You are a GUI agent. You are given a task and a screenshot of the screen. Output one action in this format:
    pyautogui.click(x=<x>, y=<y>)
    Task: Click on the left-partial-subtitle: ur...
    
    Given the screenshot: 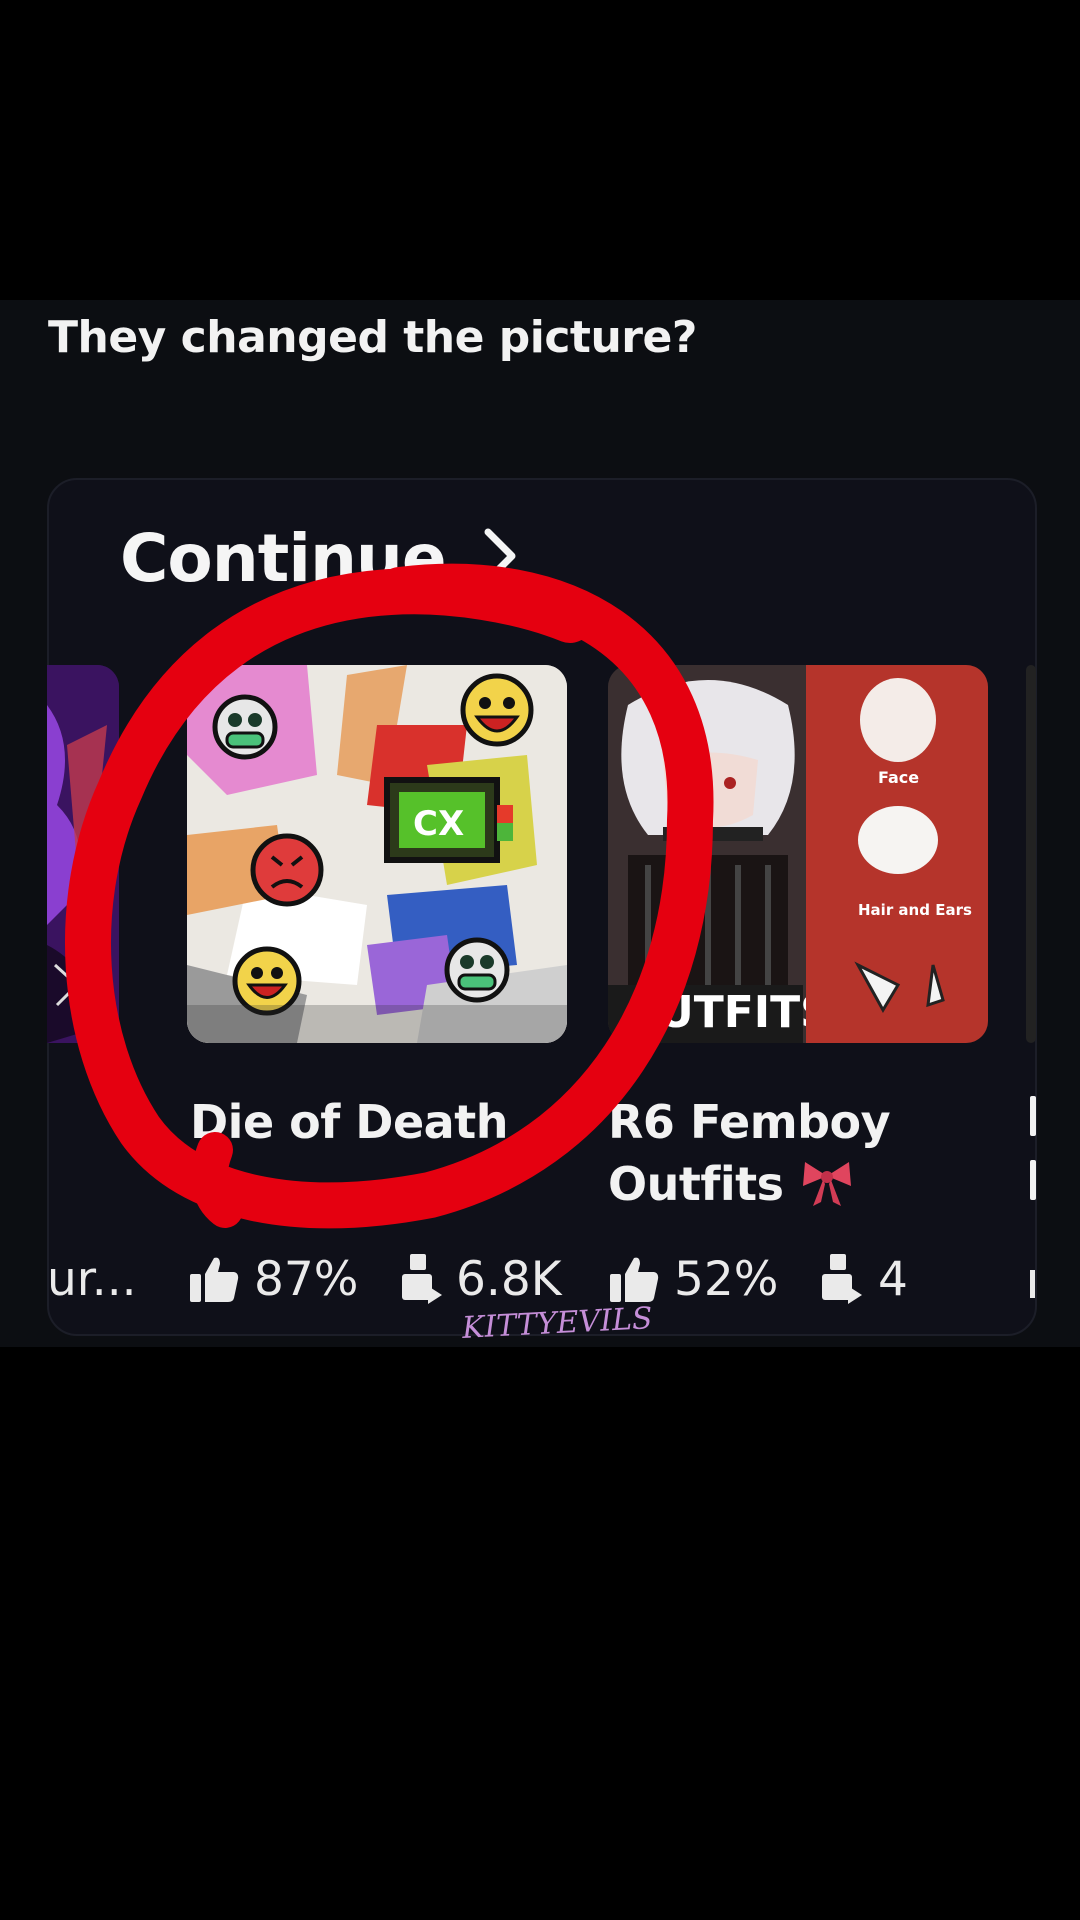 What is the action you would take?
    pyautogui.click(x=92, y=1279)
    